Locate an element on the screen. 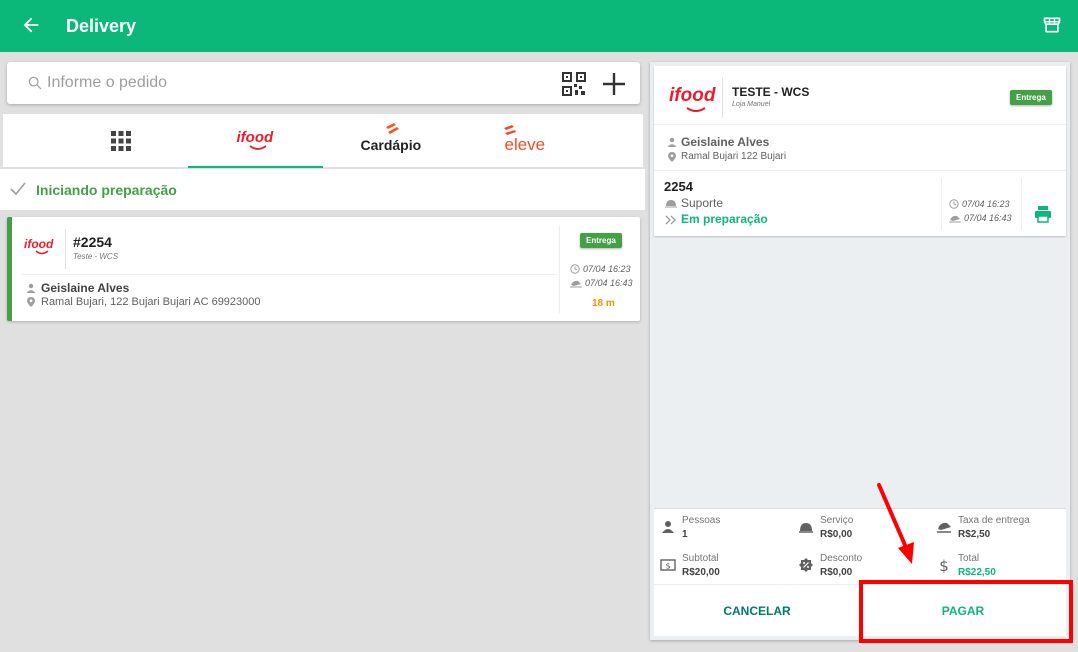 This screenshot has height=652, width=1078. totals-servico: Serviço R$0,00 is located at coordinates (859, 528).